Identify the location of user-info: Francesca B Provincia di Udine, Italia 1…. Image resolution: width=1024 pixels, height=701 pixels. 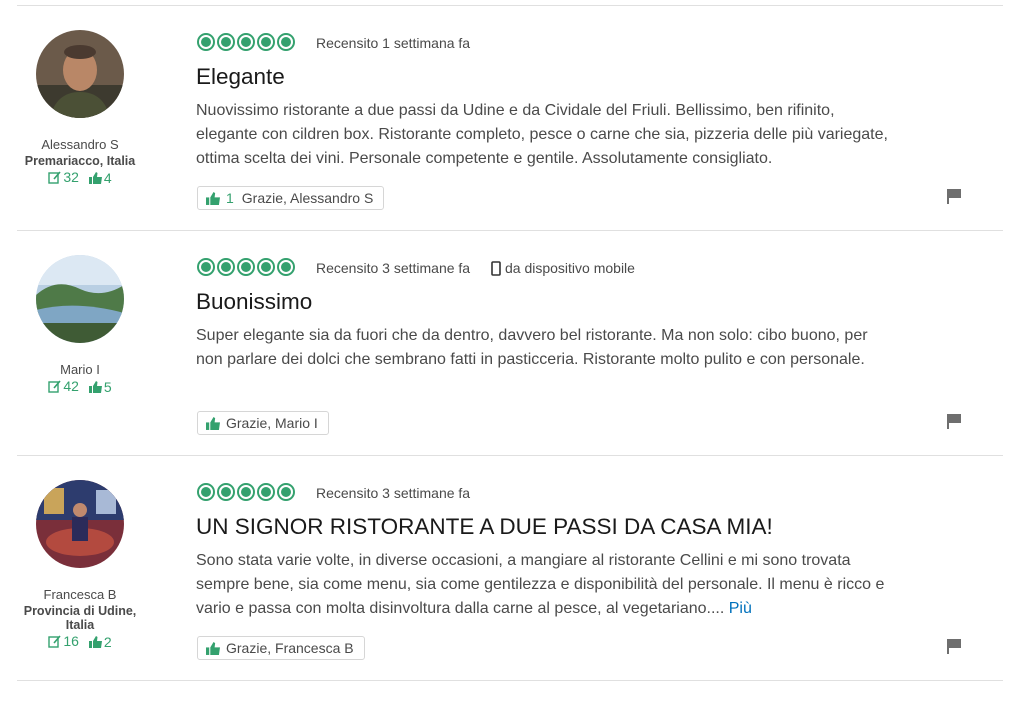
(80, 619).